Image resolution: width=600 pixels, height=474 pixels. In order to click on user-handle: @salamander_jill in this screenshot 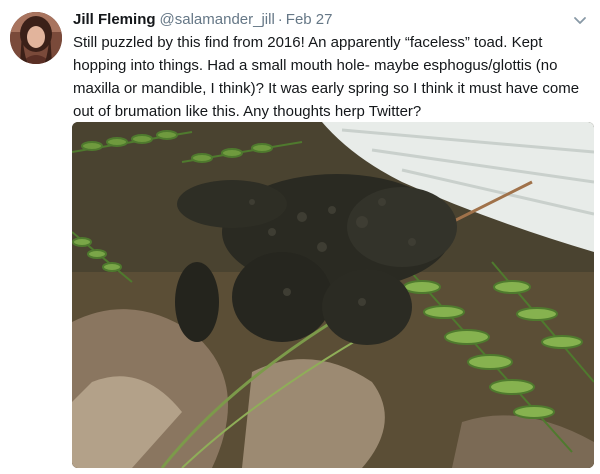, I will do `click(217, 19)`.